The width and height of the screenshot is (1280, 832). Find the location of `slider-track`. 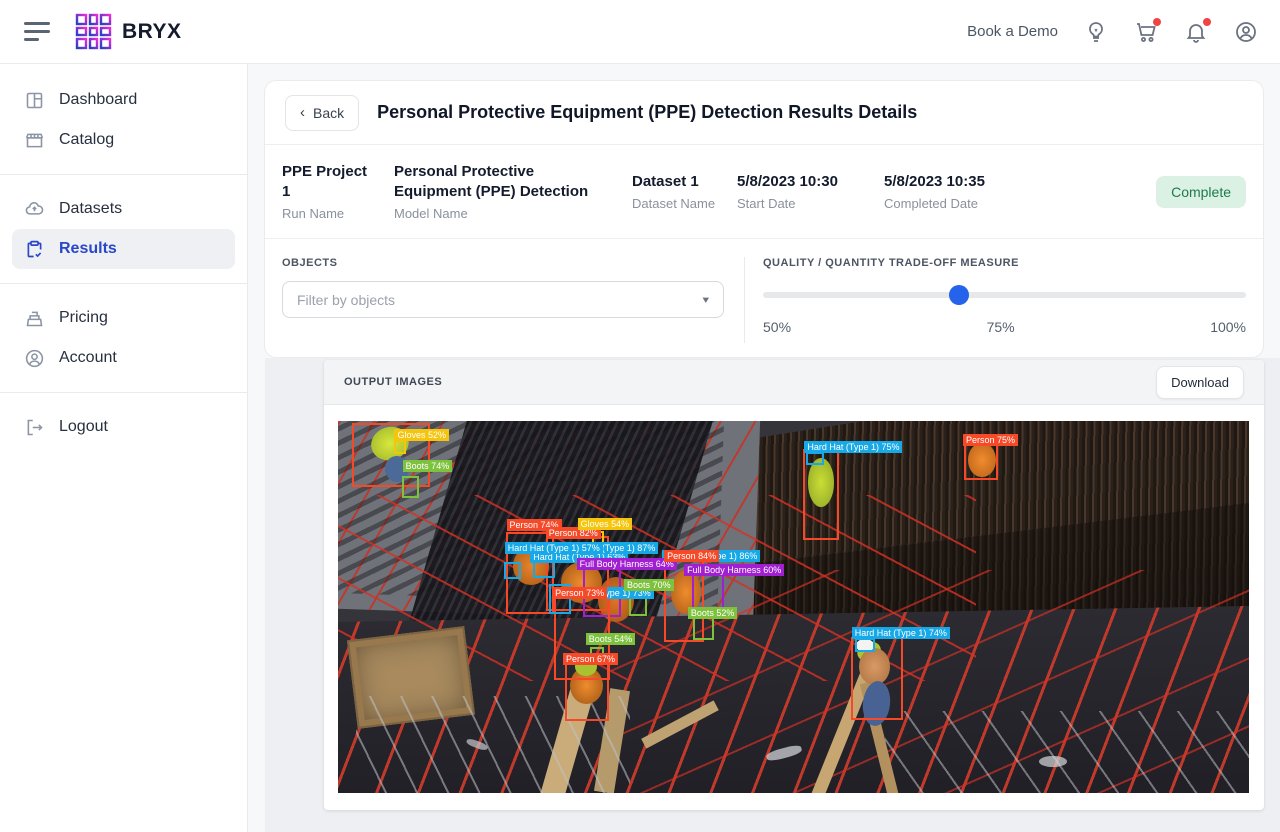

slider-track is located at coordinates (1004, 295).